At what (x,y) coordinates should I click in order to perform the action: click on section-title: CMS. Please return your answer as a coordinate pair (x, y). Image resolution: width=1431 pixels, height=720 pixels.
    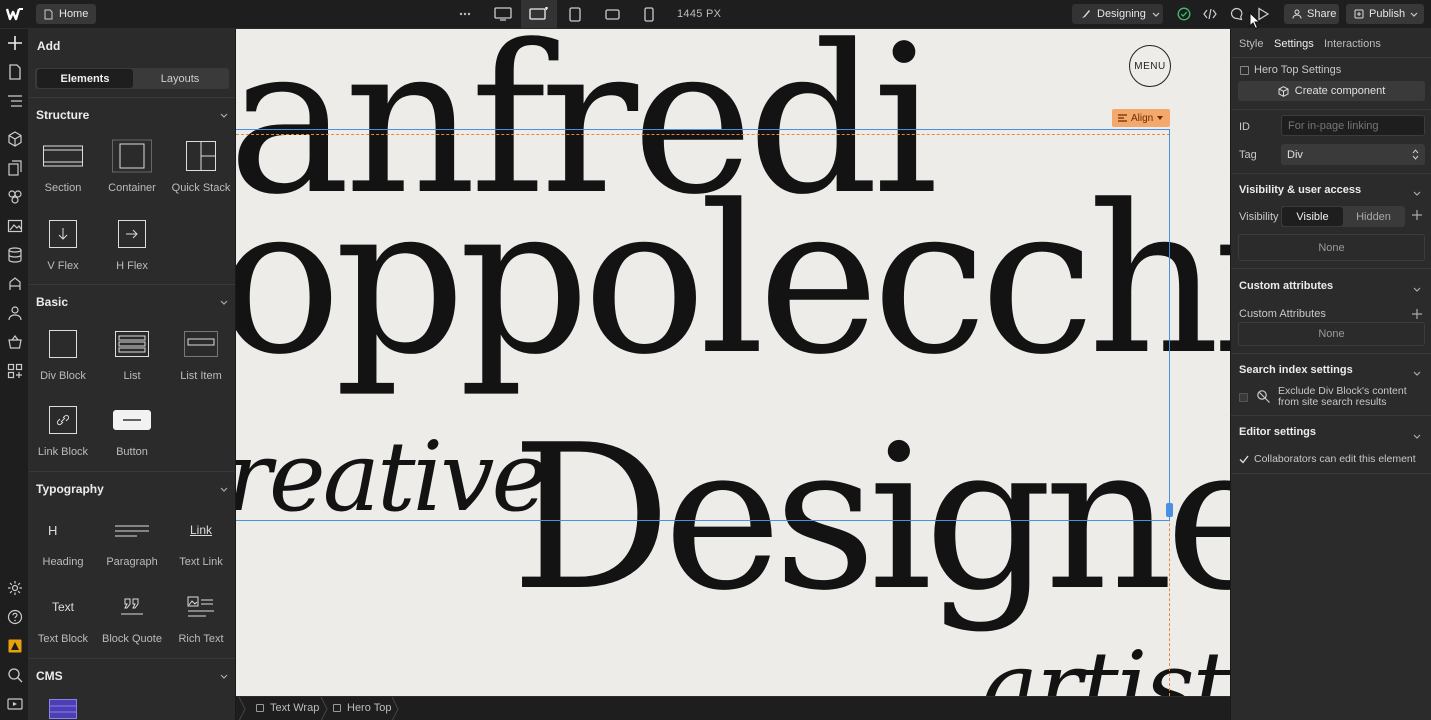
    Looking at the image, I should click on (49, 676).